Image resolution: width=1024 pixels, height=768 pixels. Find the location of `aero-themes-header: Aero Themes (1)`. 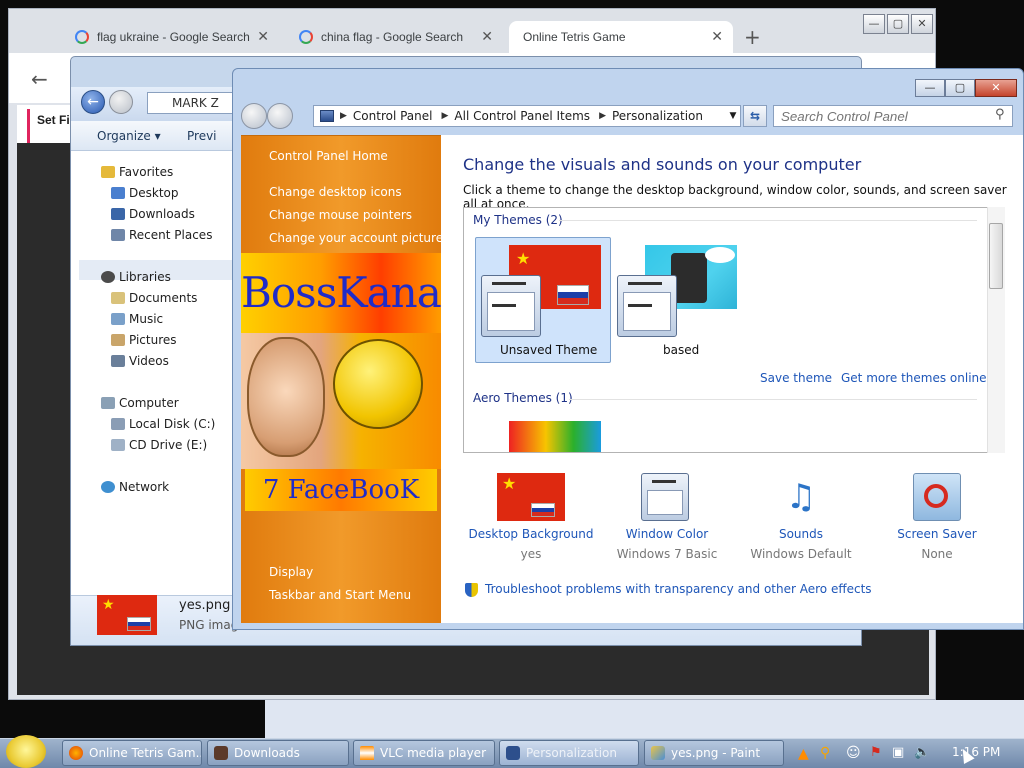

aero-themes-header: Aero Themes (1) is located at coordinates (523, 398).